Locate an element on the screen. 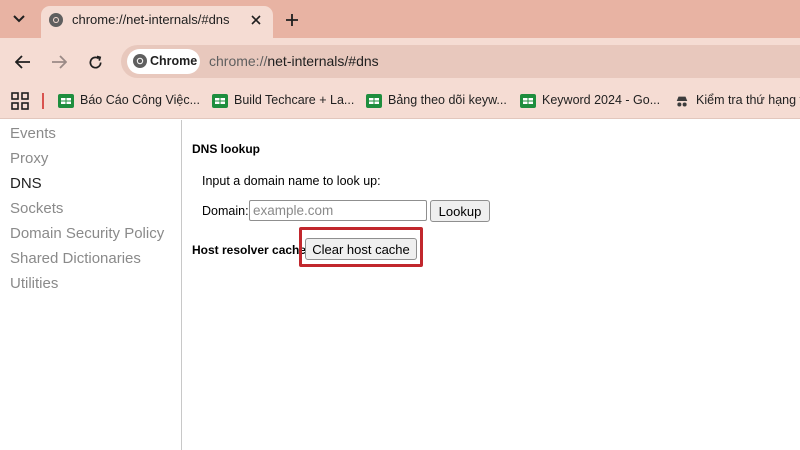 The height and width of the screenshot is (450, 800). toolbar: Chrome chrome://net-internals/#dns is located at coordinates (400, 62).